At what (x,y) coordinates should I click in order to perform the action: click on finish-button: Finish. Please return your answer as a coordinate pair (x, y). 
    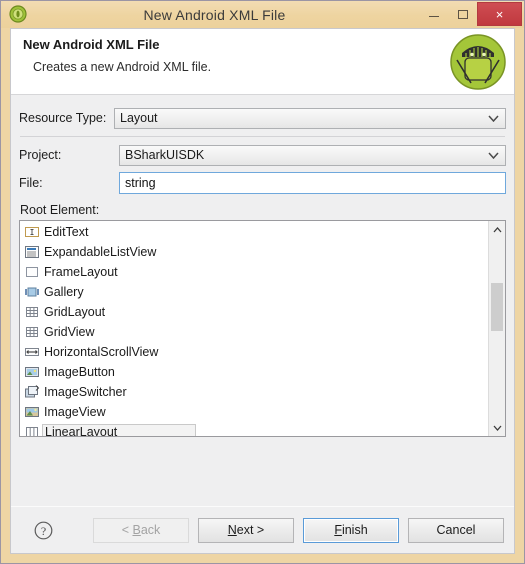
    Looking at the image, I should click on (351, 530).